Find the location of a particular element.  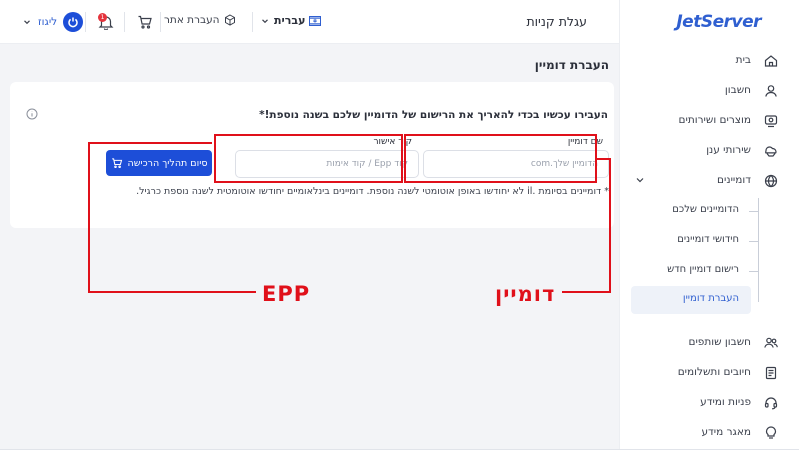

annotation-epp-box is located at coordinates (308, 158).